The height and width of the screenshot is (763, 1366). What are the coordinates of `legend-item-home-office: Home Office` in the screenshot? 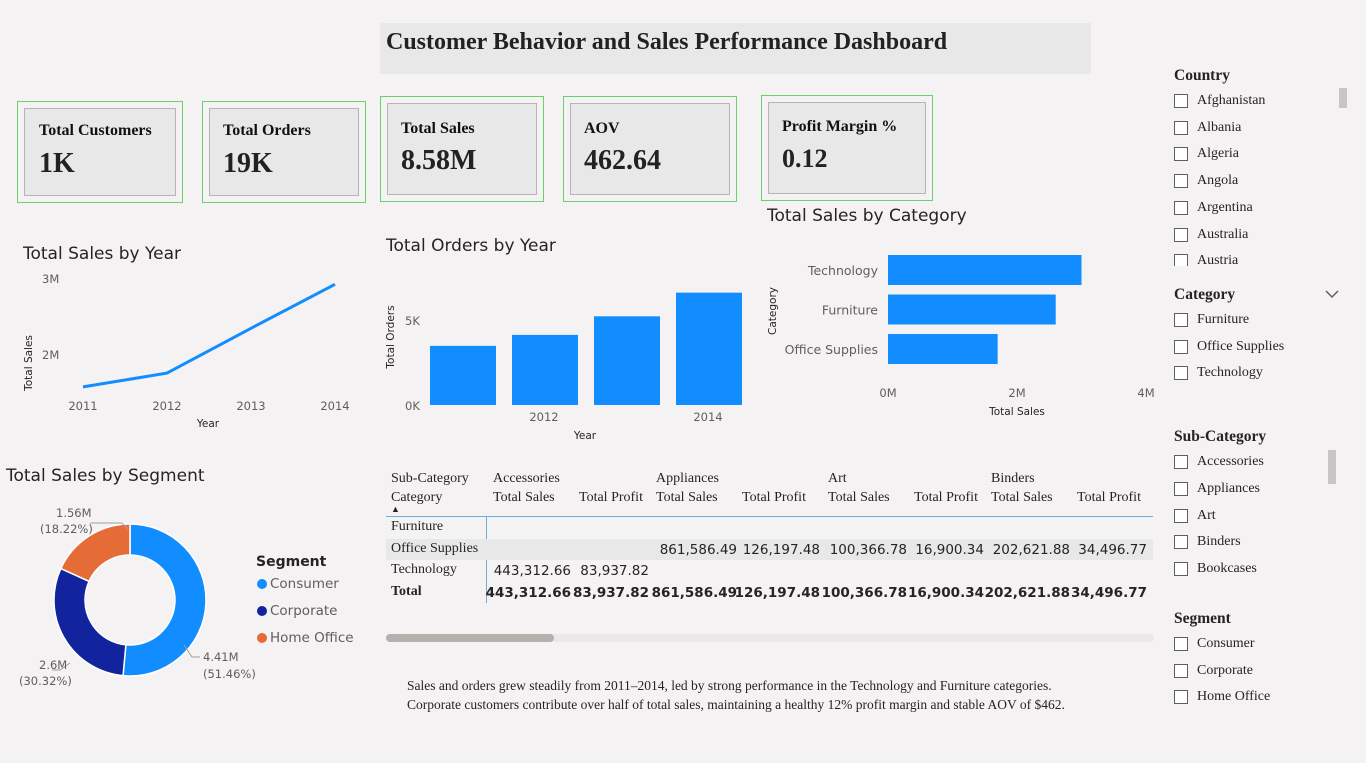 It's located at (305, 638).